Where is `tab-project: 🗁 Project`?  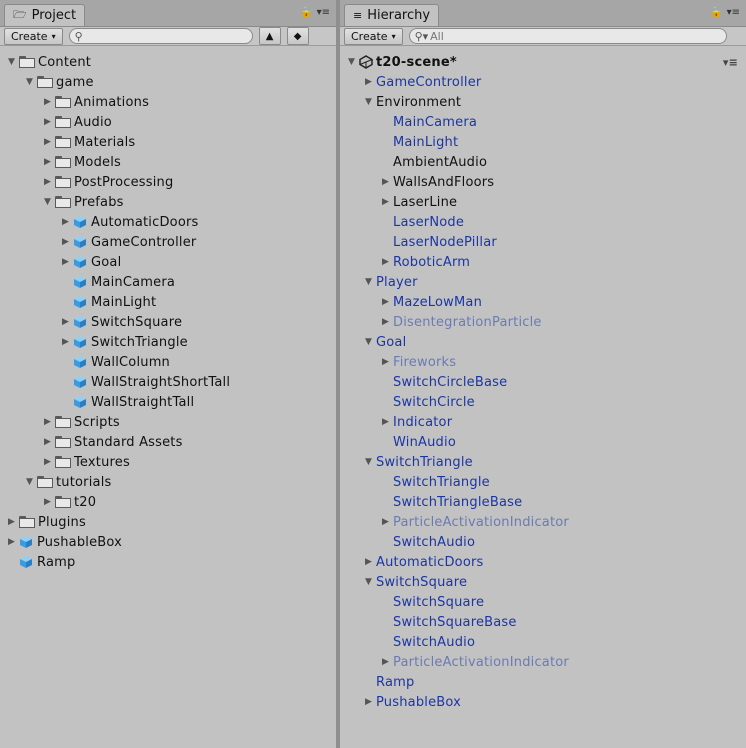
tab-project: 🗁 Project is located at coordinates (45, 15).